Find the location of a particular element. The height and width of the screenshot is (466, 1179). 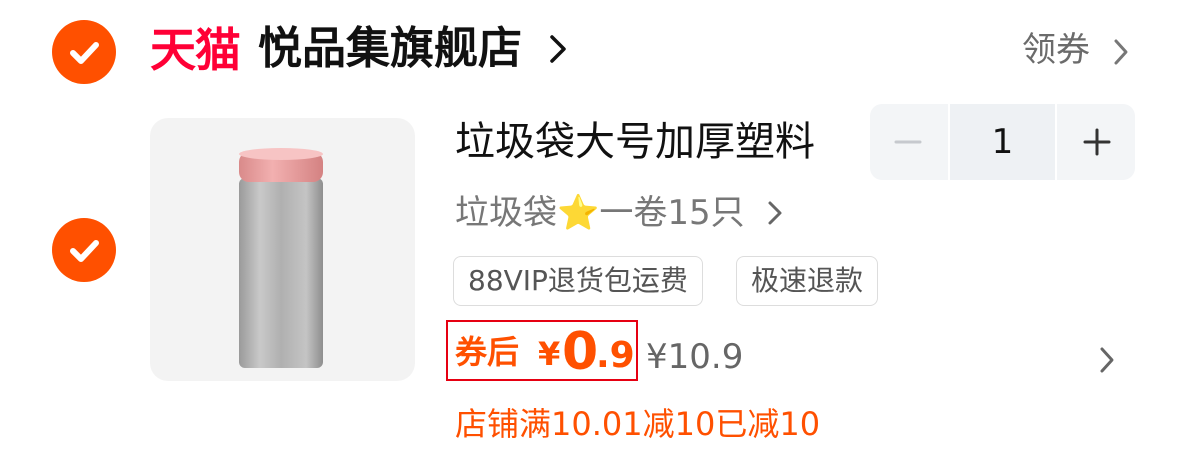

plus-icon is located at coordinates (1097, 142).